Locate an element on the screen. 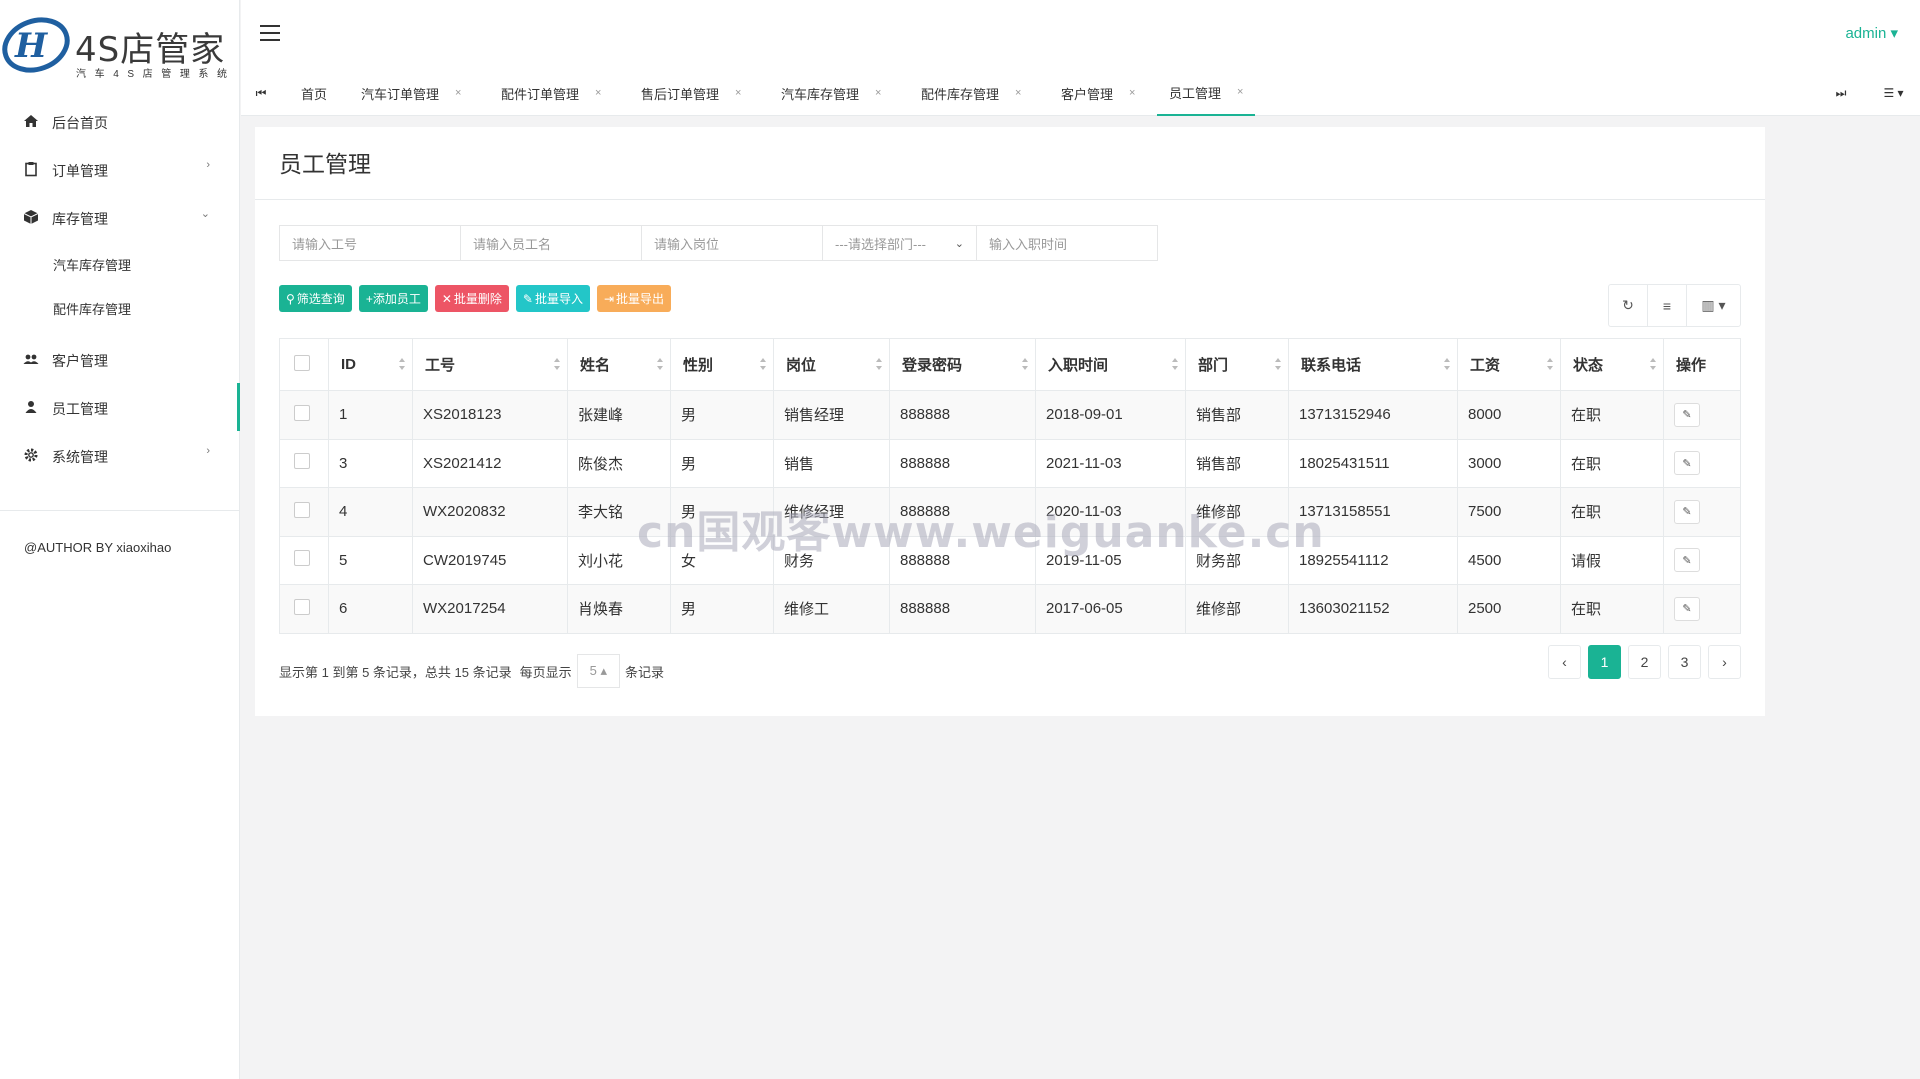 This screenshot has height=1079, width=1920. sidebar-item-customers: 客户管理 is located at coordinates (120, 359).